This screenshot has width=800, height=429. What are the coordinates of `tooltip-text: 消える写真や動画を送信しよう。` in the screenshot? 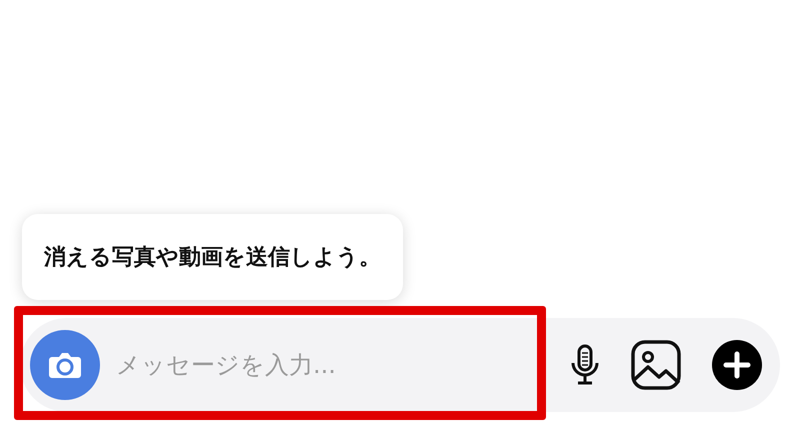 It's located at (212, 257).